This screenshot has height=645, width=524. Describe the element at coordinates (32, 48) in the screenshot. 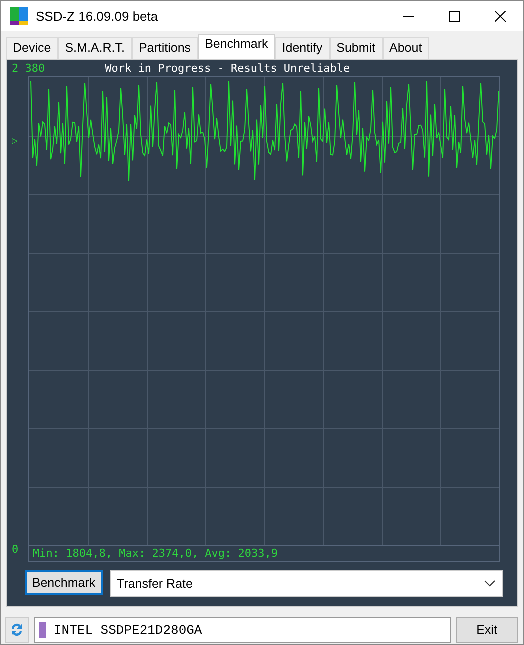

I see `tab: Device` at that location.